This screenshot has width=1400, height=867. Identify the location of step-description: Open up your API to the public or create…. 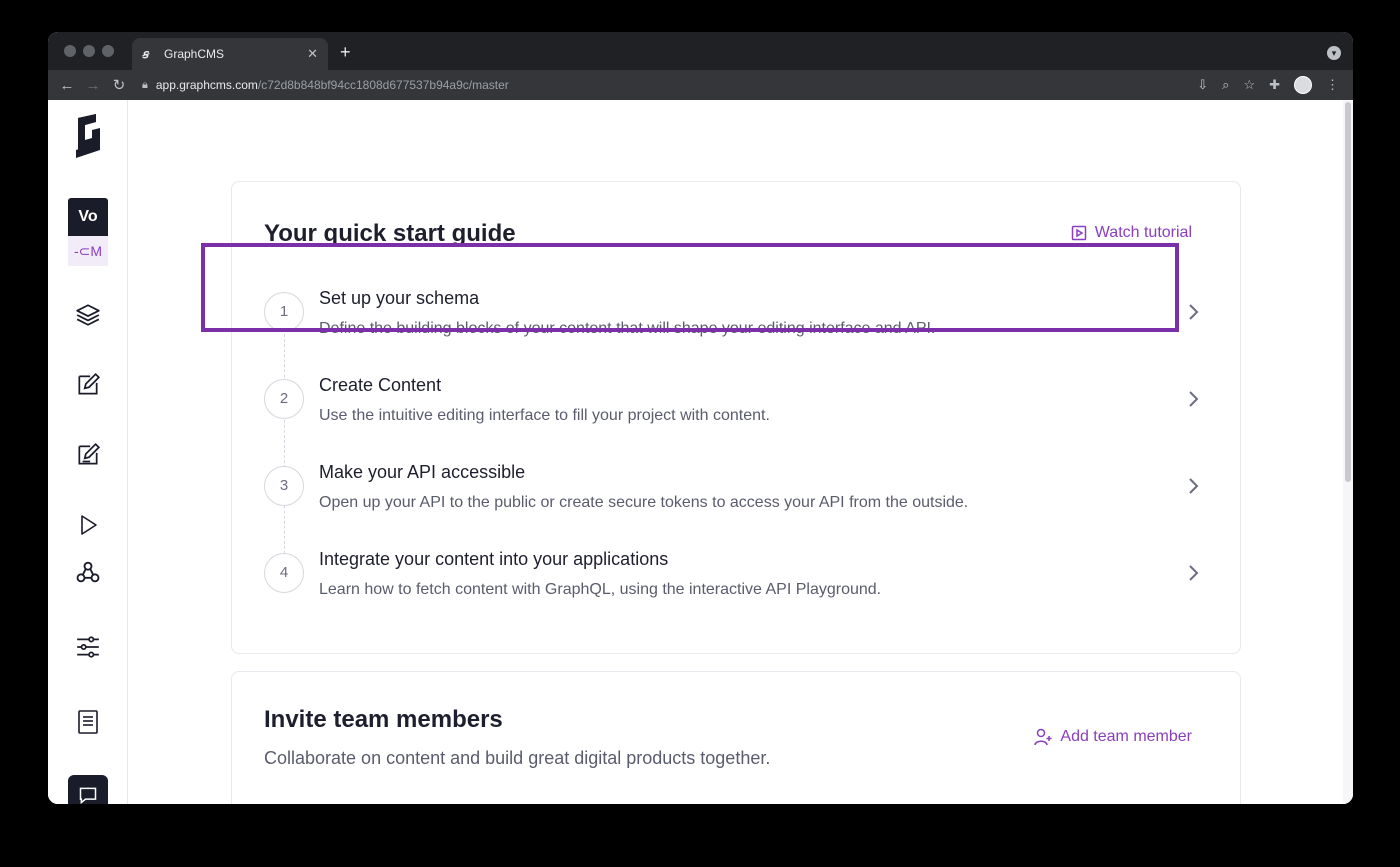
(644, 502).